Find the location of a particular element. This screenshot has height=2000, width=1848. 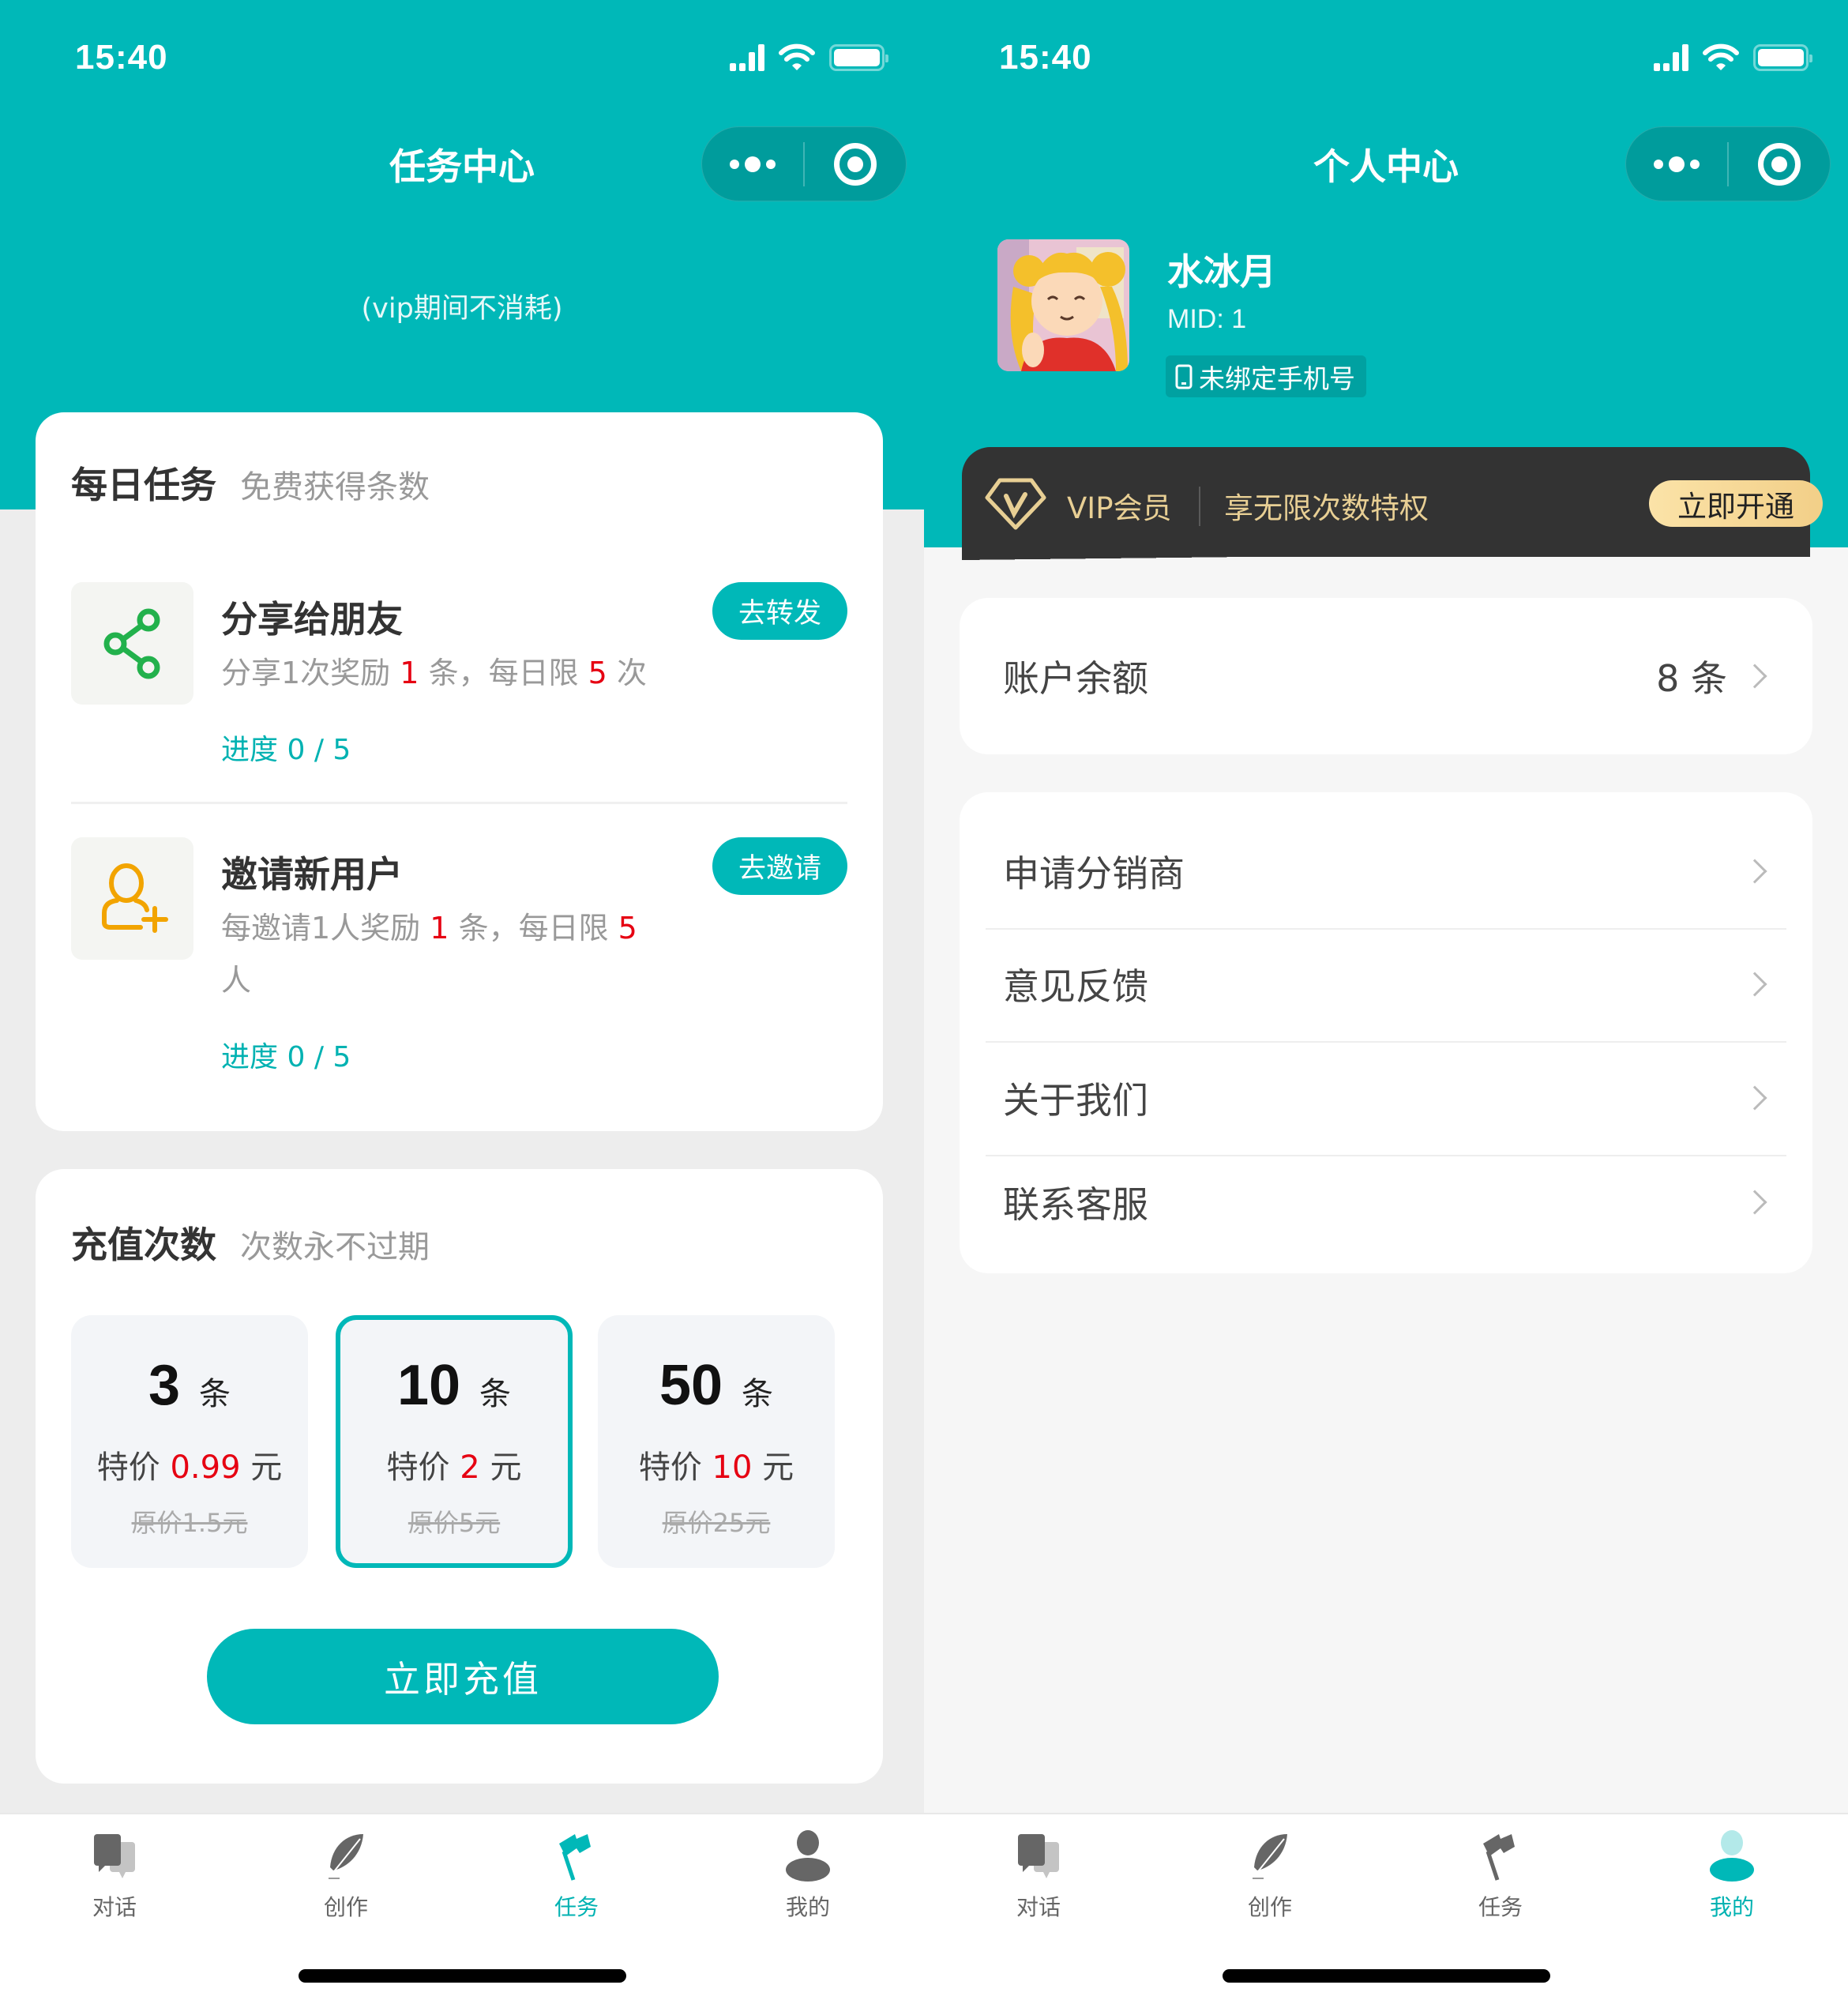

balance-card: 账户余额 8 条 is located at coordinates (1386, 676).